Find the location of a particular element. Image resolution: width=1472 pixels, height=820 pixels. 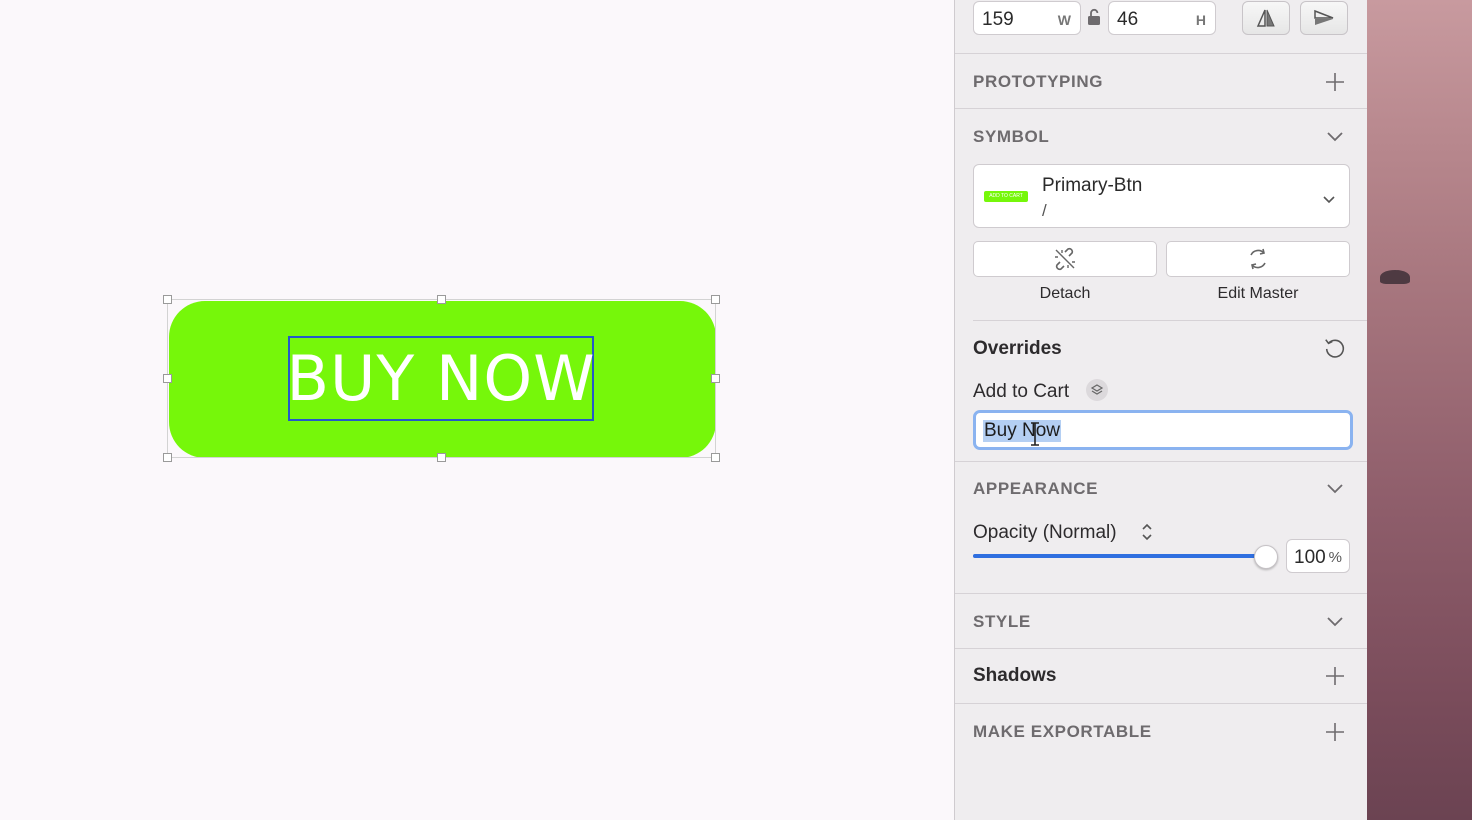

layers-icon is located at coordinates (1097, 390).